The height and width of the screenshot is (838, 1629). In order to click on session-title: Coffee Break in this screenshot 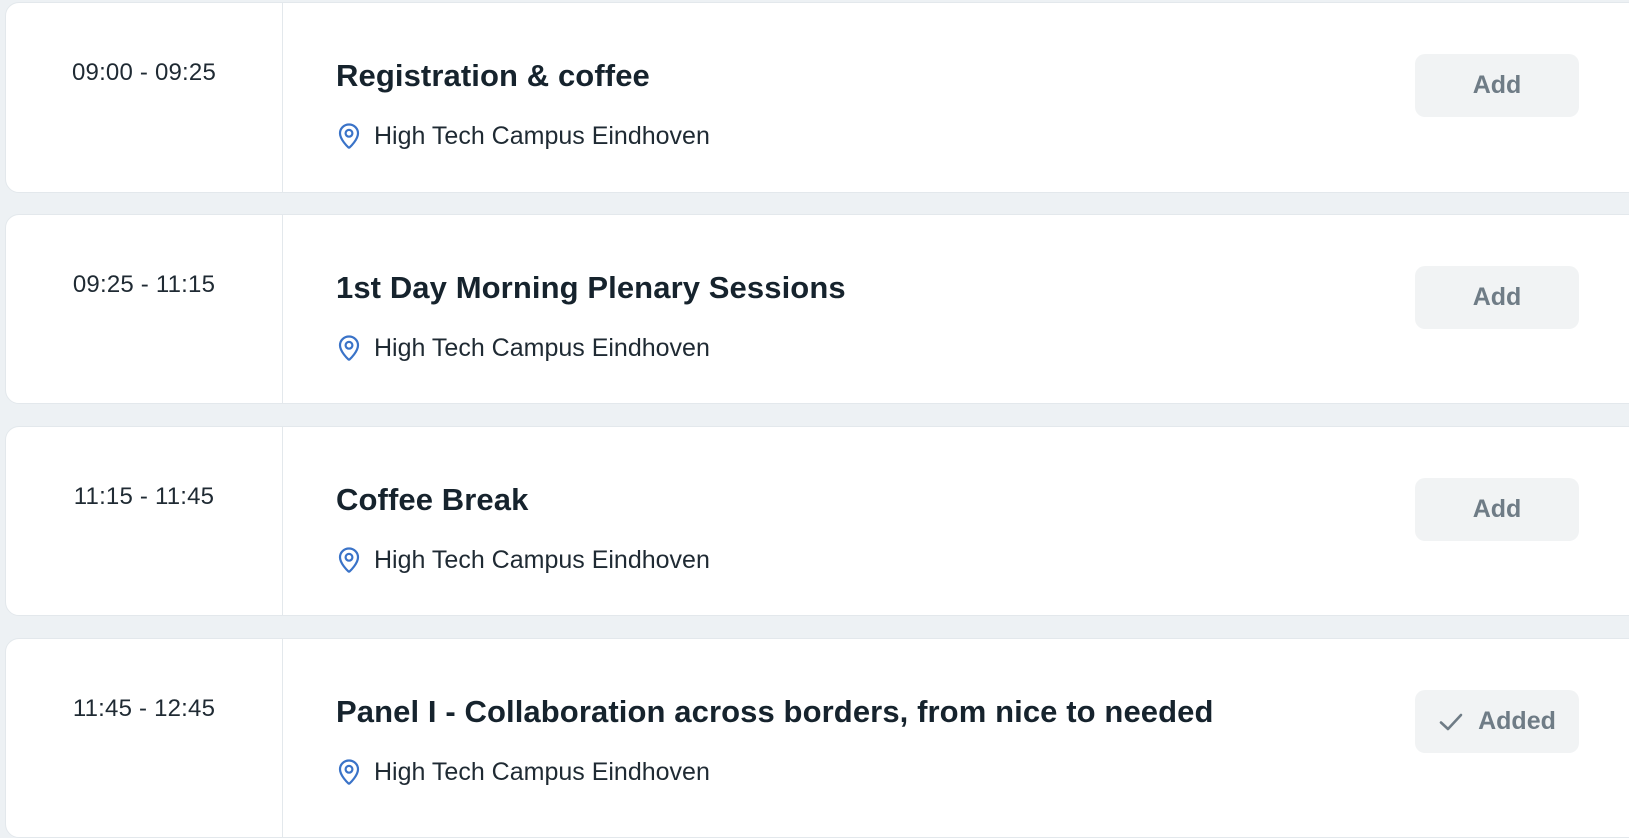, I will do `click(432, 500)`.